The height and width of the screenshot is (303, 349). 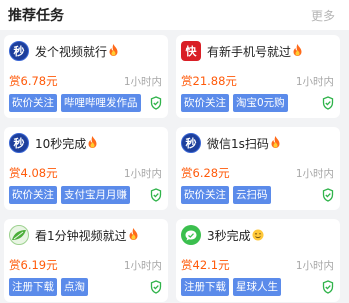 I want to click on task-card: 秒 10秒完成 赏4.08元 1小时内 砍价关注 支付宝月月赚, so click(x=86, y=168).